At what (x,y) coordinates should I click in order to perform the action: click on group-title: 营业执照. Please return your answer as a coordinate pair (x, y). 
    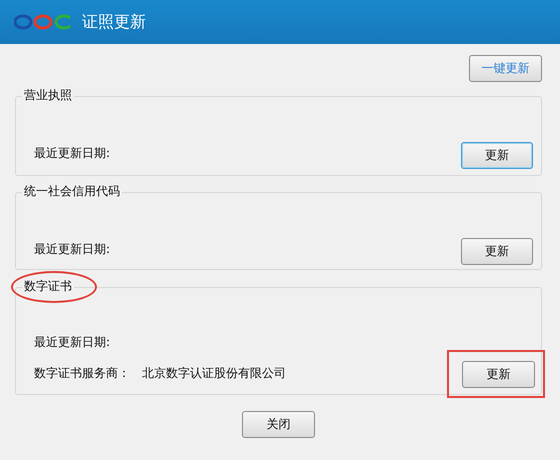
    Looking at the image, I should click on (48, 95).